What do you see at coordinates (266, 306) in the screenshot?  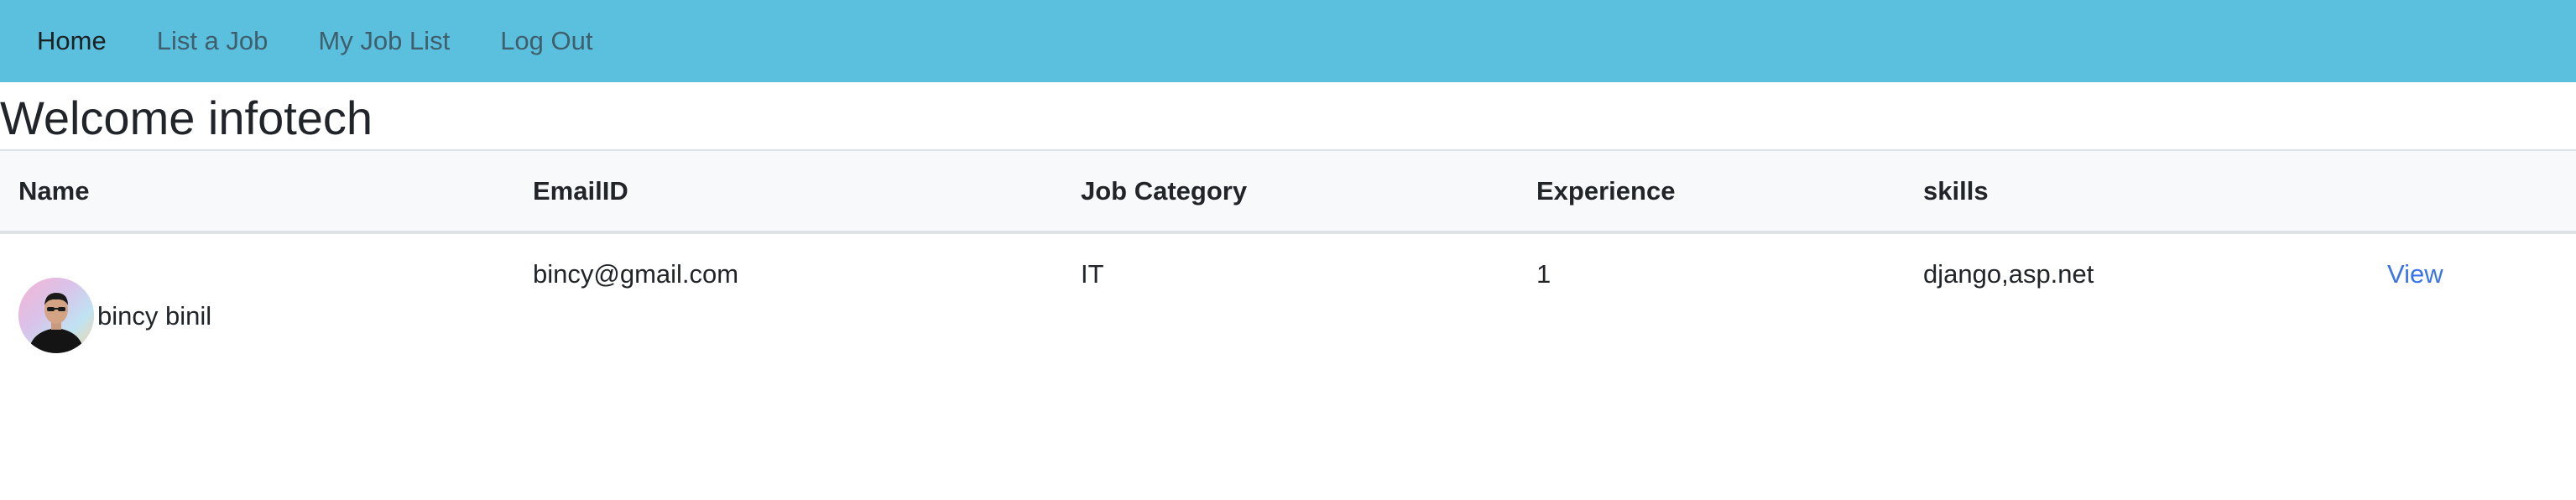 I see `name-cell-content: bincy binil` at bounding box center [266, 306].